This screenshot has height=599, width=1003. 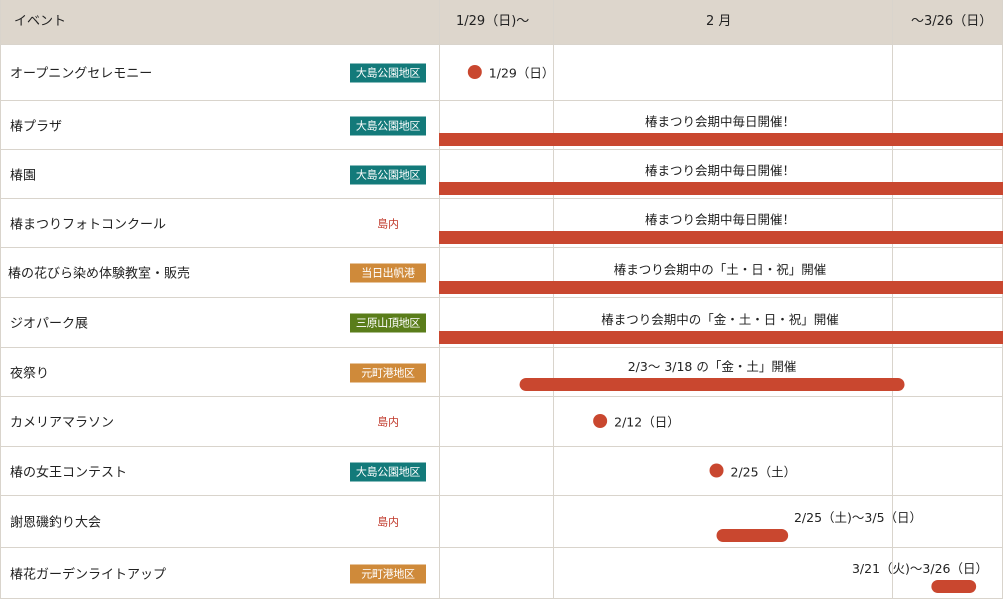 I want to click on event-name: オープニングセレモニー, so click(x=81, y=74).